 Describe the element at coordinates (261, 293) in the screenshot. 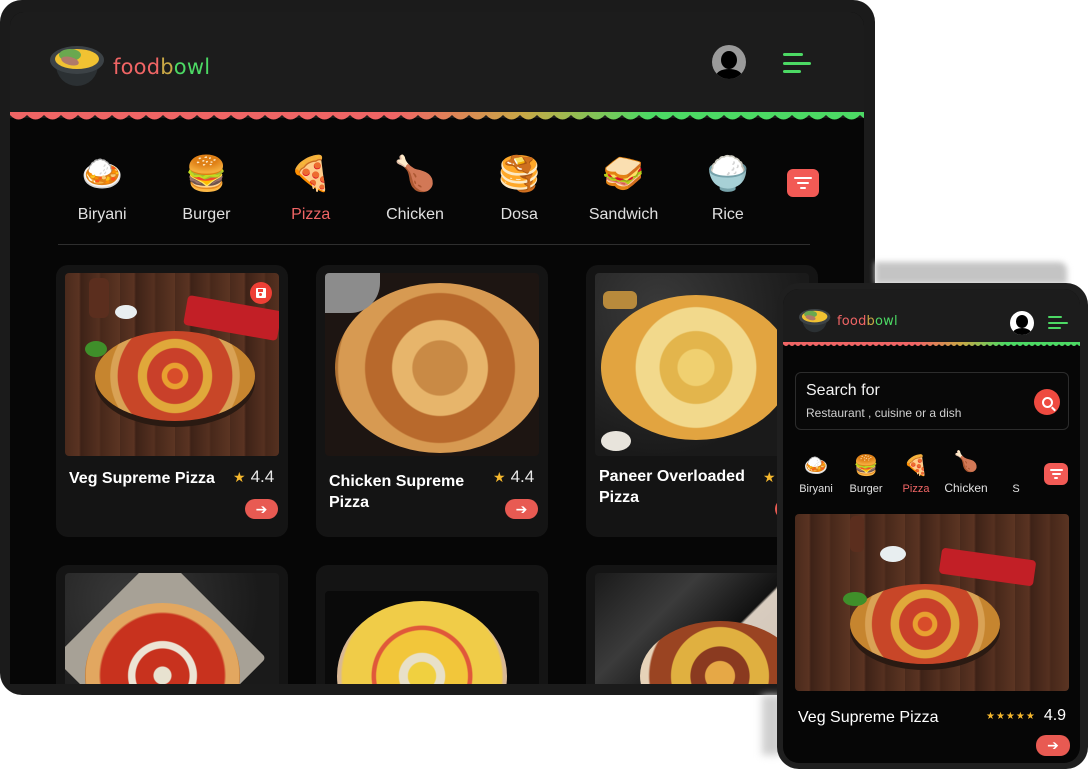

I see `save-icon` at that location.